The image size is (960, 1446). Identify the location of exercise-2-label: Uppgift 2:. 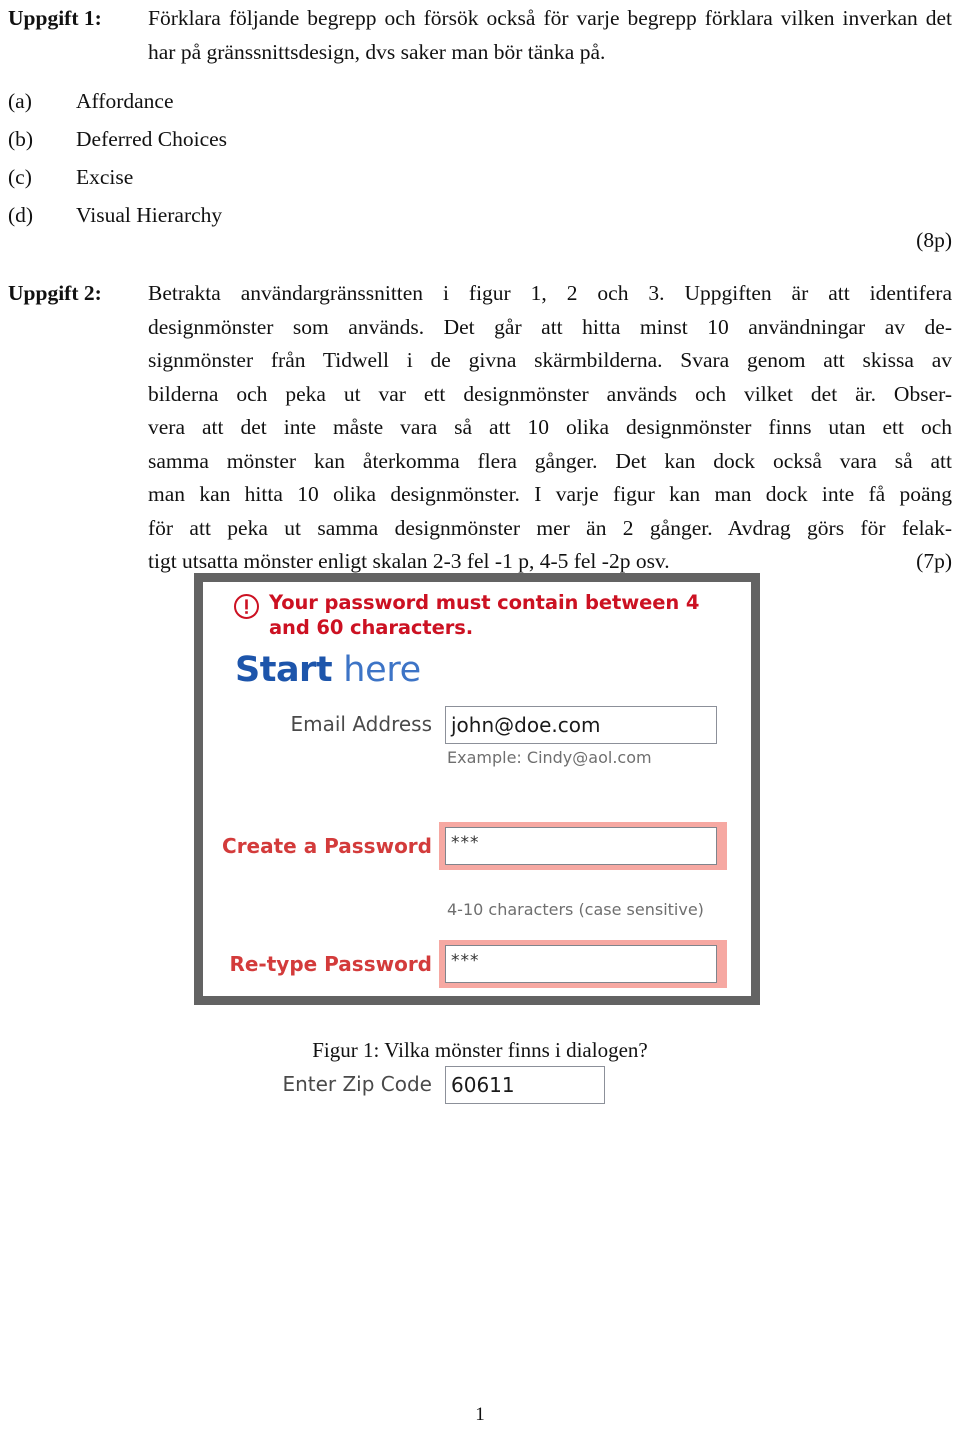
(55, 293).